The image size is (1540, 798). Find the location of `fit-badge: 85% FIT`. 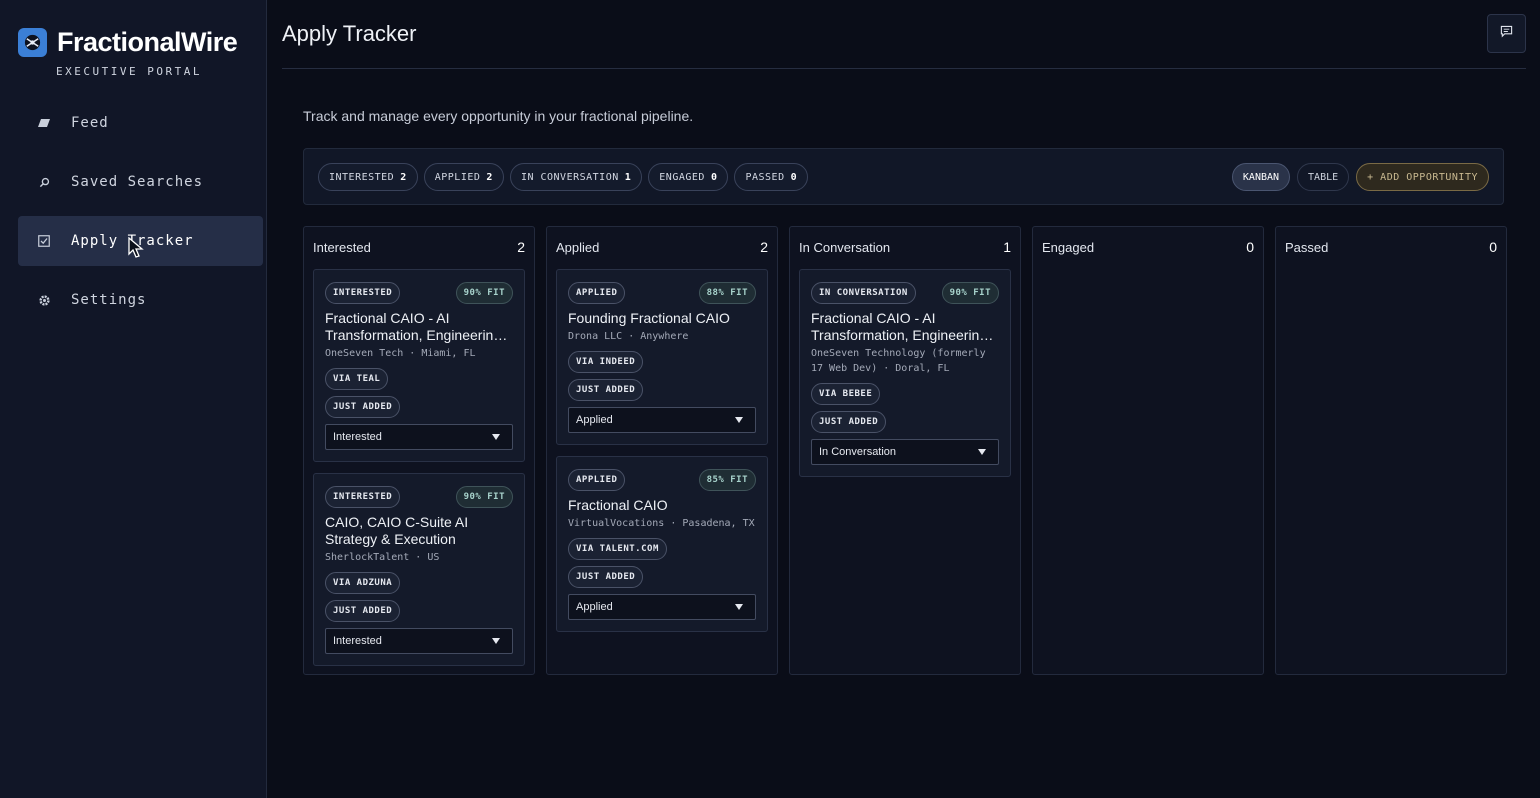

fit-badge: 85% FIT is located at coordinates (727, 480).